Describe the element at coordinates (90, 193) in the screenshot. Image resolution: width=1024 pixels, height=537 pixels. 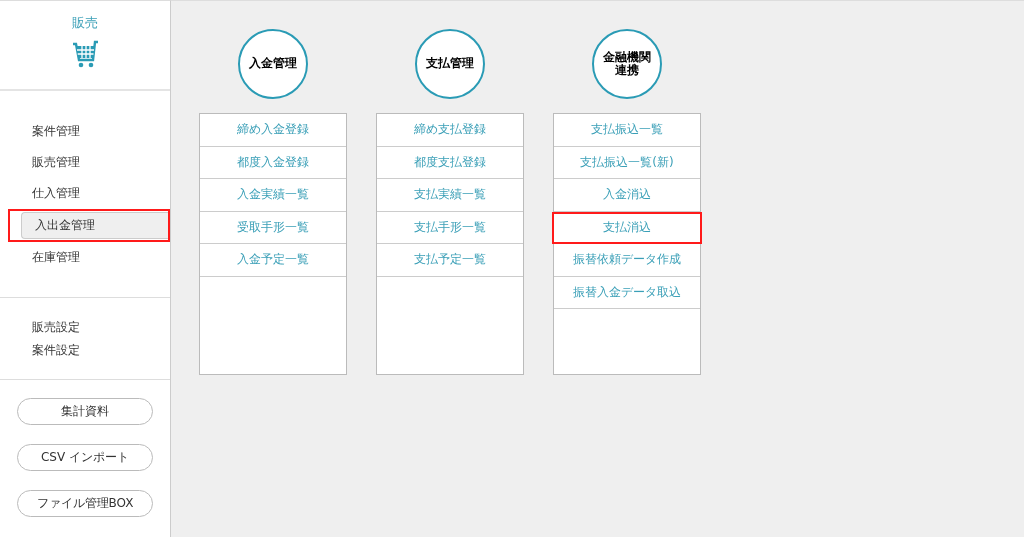
I see `nav-item: 仕入管理` at that location.